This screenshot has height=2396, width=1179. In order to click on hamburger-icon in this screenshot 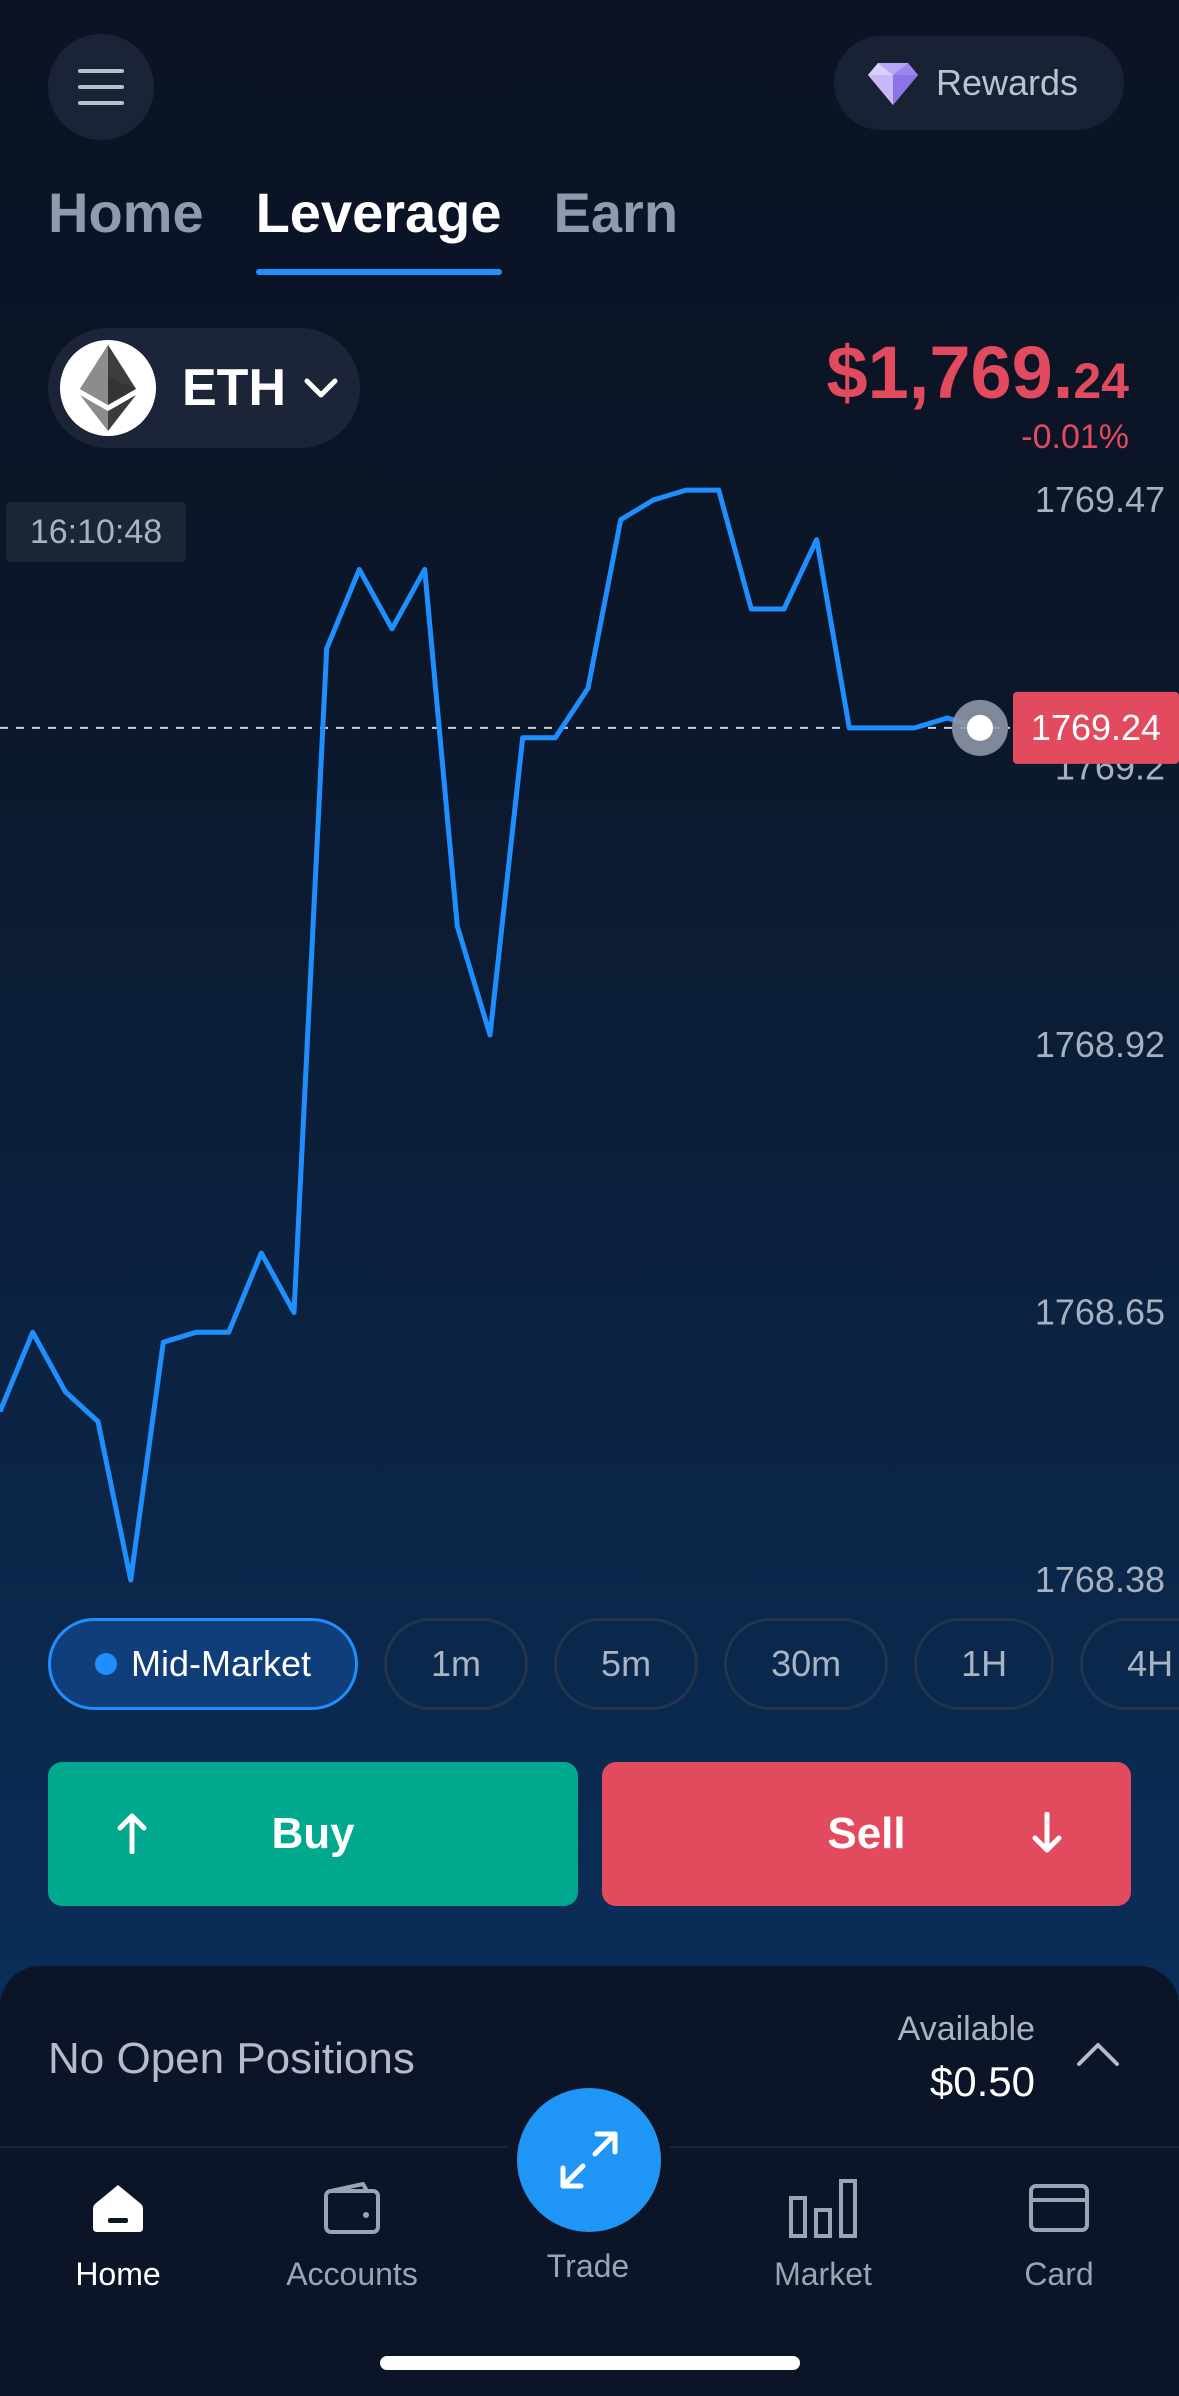, I will do `click(101, 87)`.